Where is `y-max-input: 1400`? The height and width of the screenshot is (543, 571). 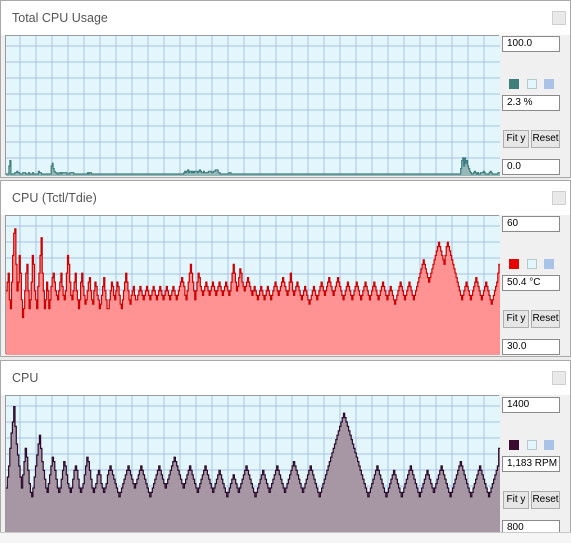 y-max-input: 1400 is located at coordinates (531, 405).